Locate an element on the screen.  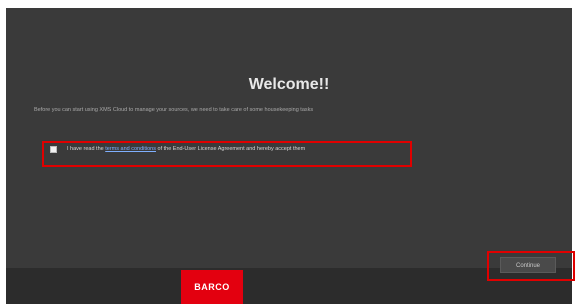
barco-logo-text: BARCO is located at coordinates (212, 287).